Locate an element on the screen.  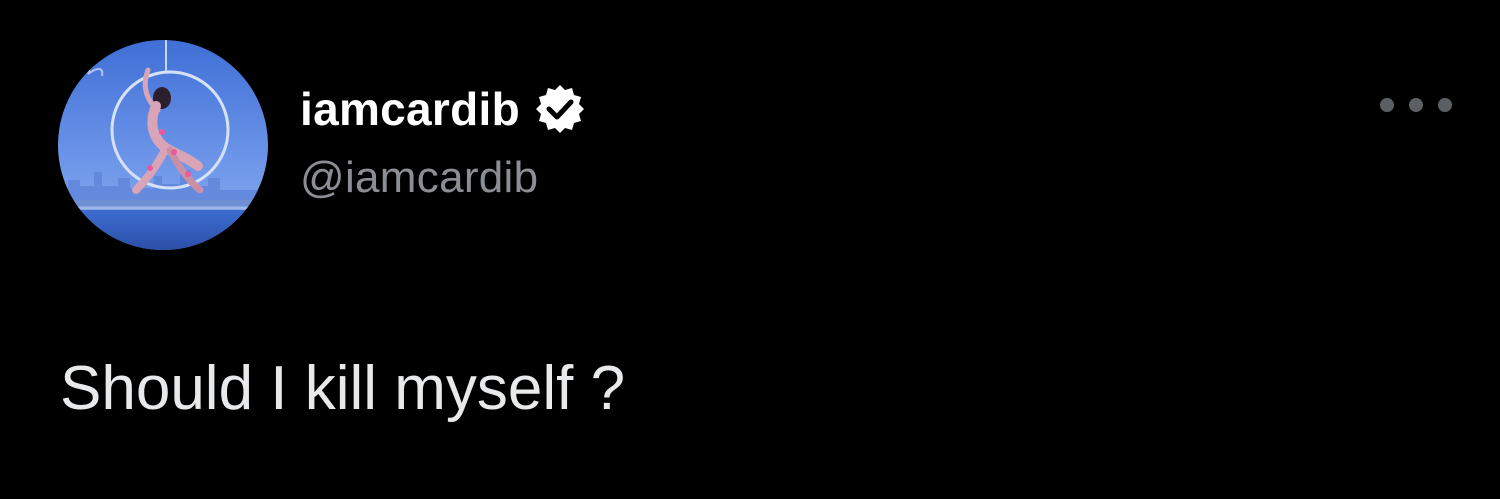
avatar is located at coordinates (163, 145).